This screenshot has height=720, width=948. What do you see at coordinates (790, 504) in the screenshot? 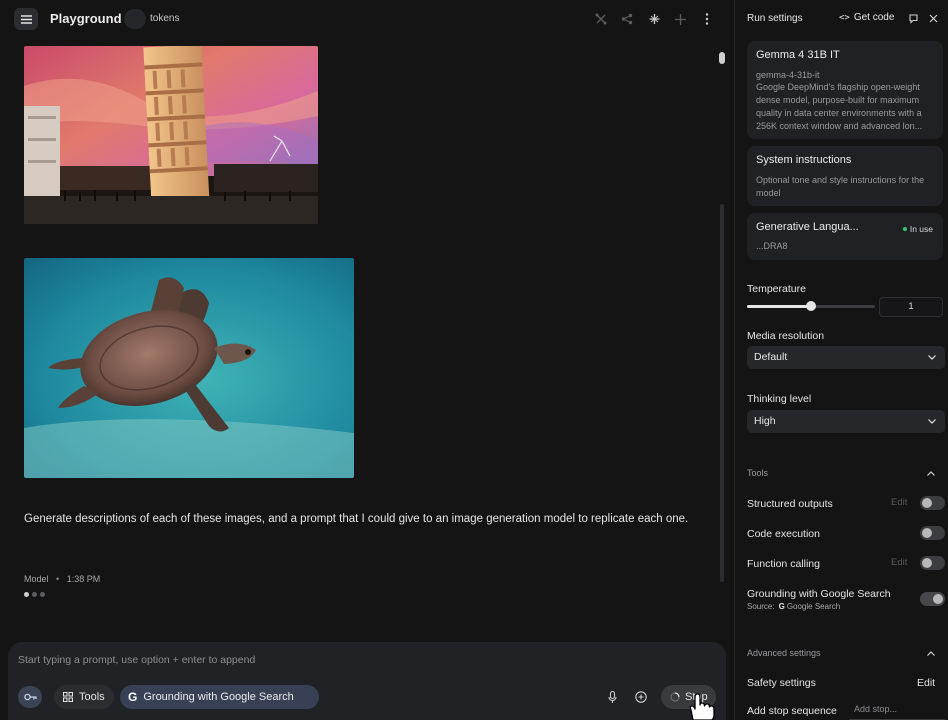
I see `structured-outputs-label: Structured outputs` at bounding box center [790, 504].